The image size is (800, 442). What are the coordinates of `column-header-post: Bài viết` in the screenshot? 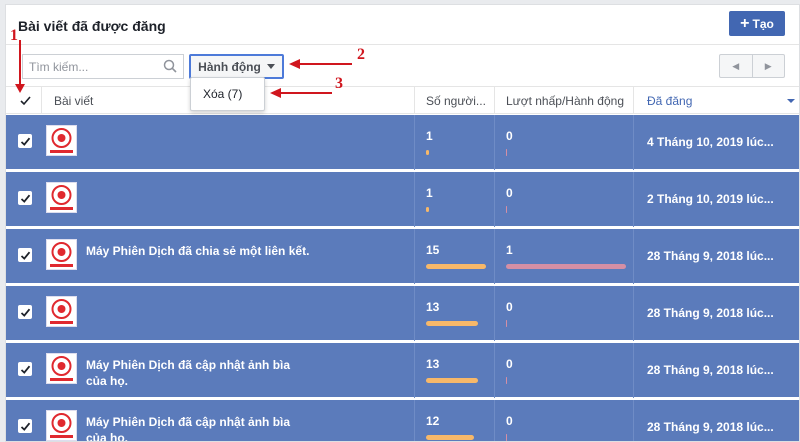 It's located at (73, 100).